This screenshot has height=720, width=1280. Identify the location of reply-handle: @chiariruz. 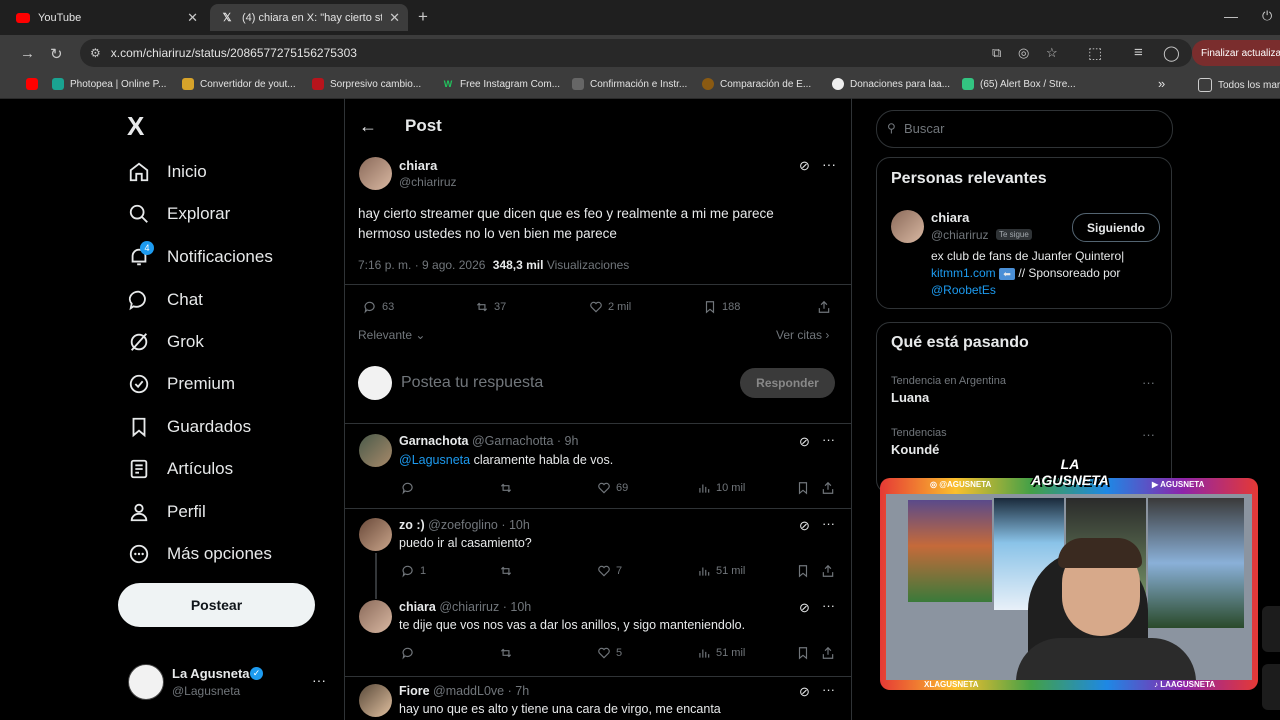
(469, 607).